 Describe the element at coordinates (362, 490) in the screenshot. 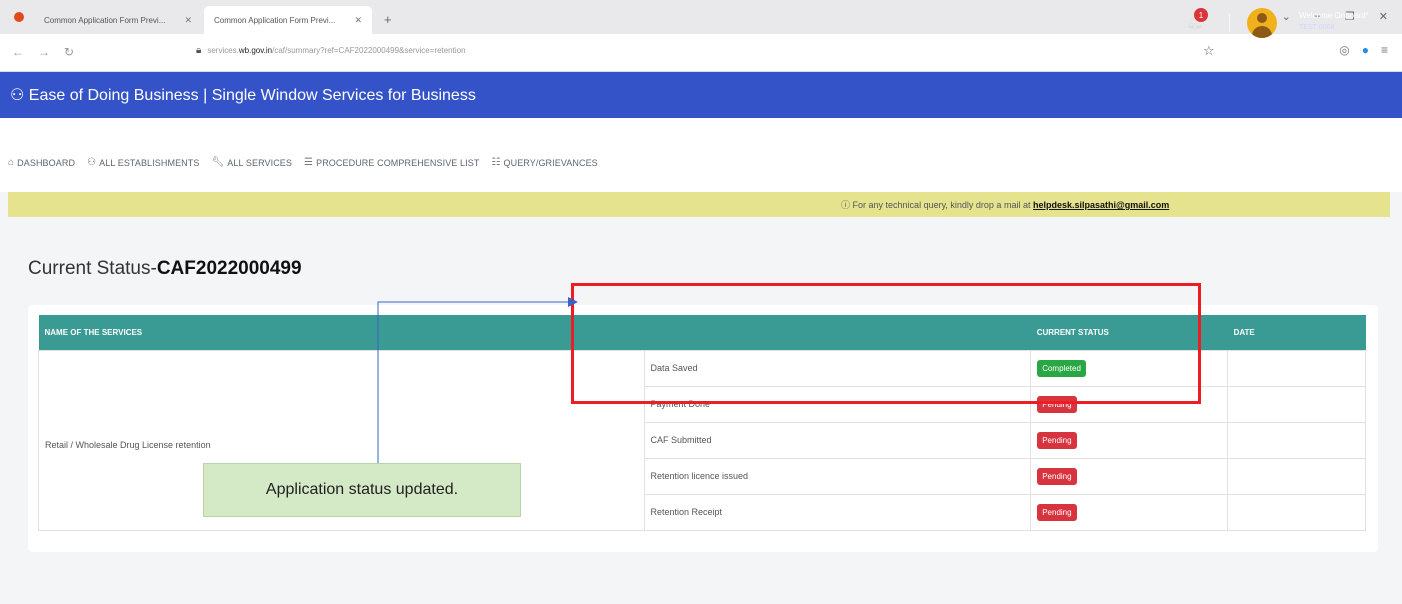

I see `annotation-callout: Application status updated.` at that location.